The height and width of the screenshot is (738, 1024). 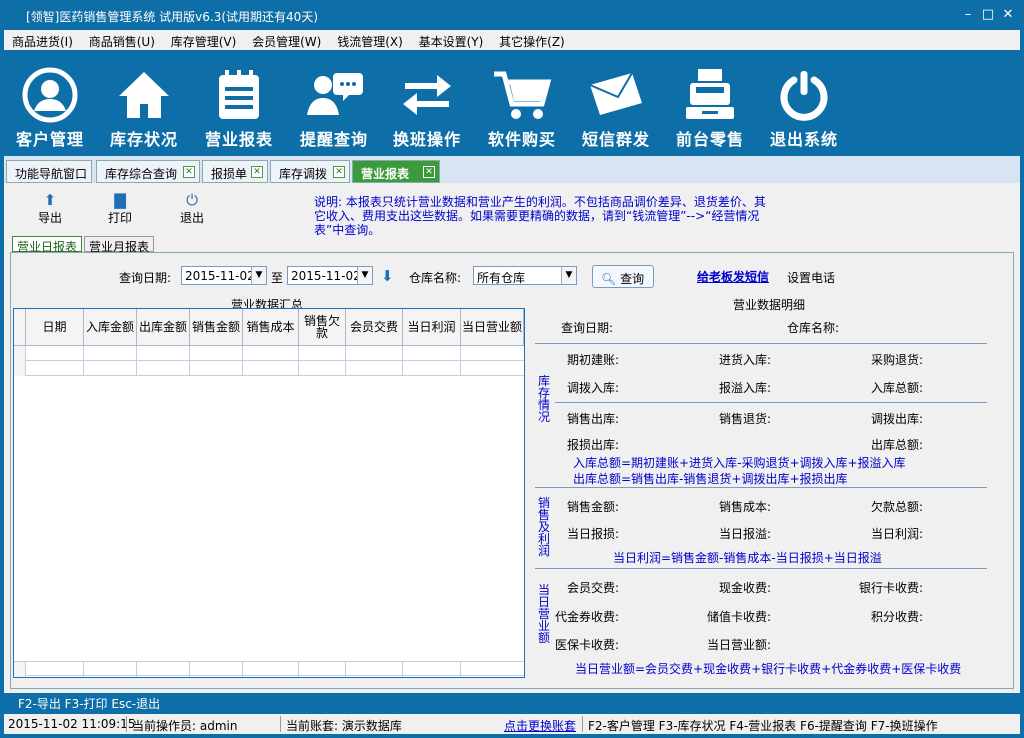 I want to click on status-shortcuts: F2-客户管理 F3-库存状况 F4-营业报表 F6-提醒查询 F7-换班操作, so click(x=763, y=726).